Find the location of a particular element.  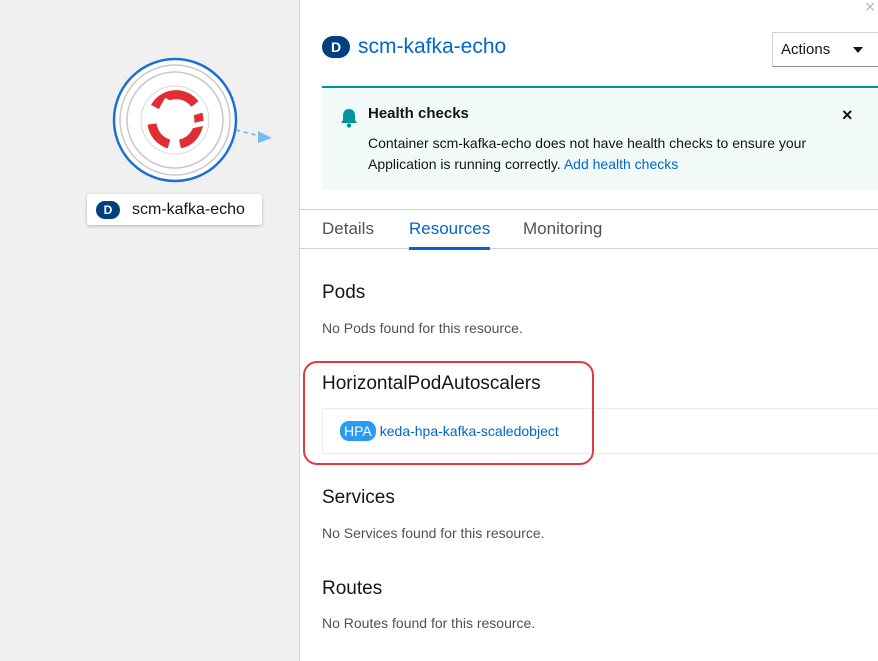

panel-header: D scm-kafka-echo is located at coordinates (414, 47).